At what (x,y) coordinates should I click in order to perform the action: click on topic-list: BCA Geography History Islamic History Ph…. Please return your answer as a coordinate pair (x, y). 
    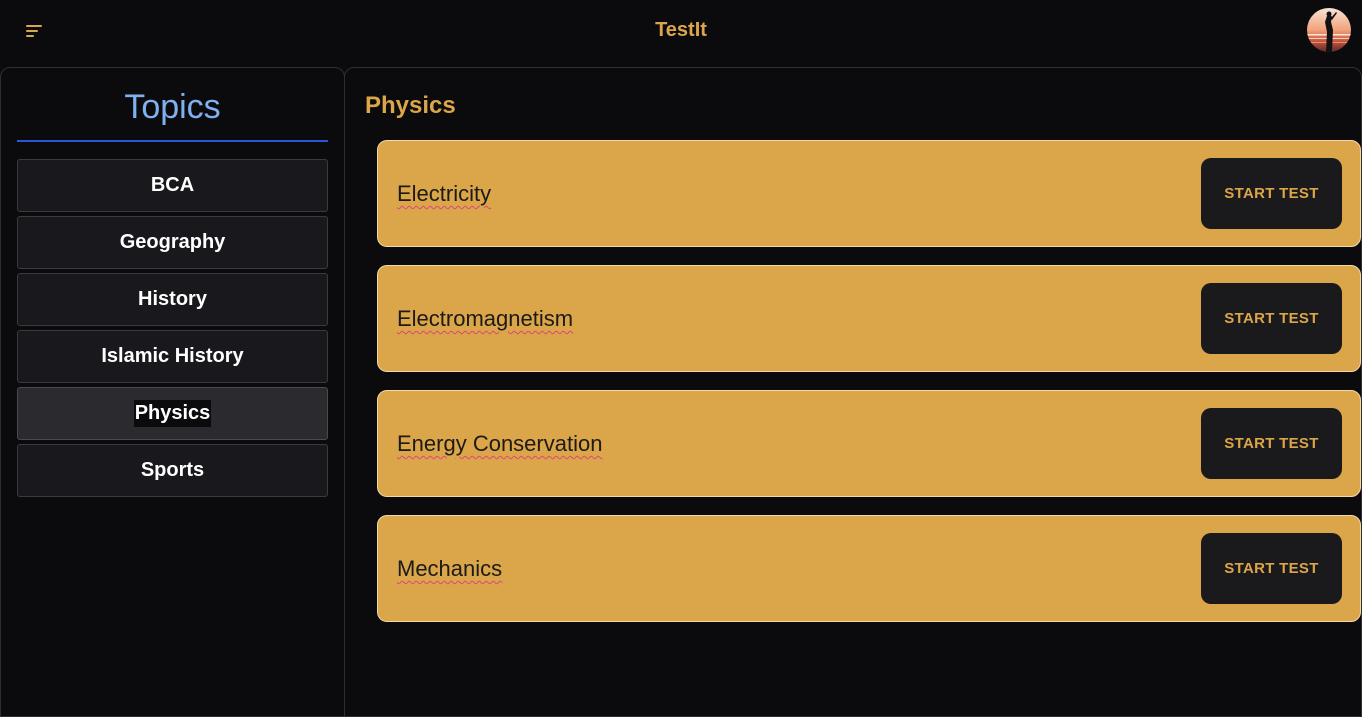
    Looking at the image, I should click on (172, 330).